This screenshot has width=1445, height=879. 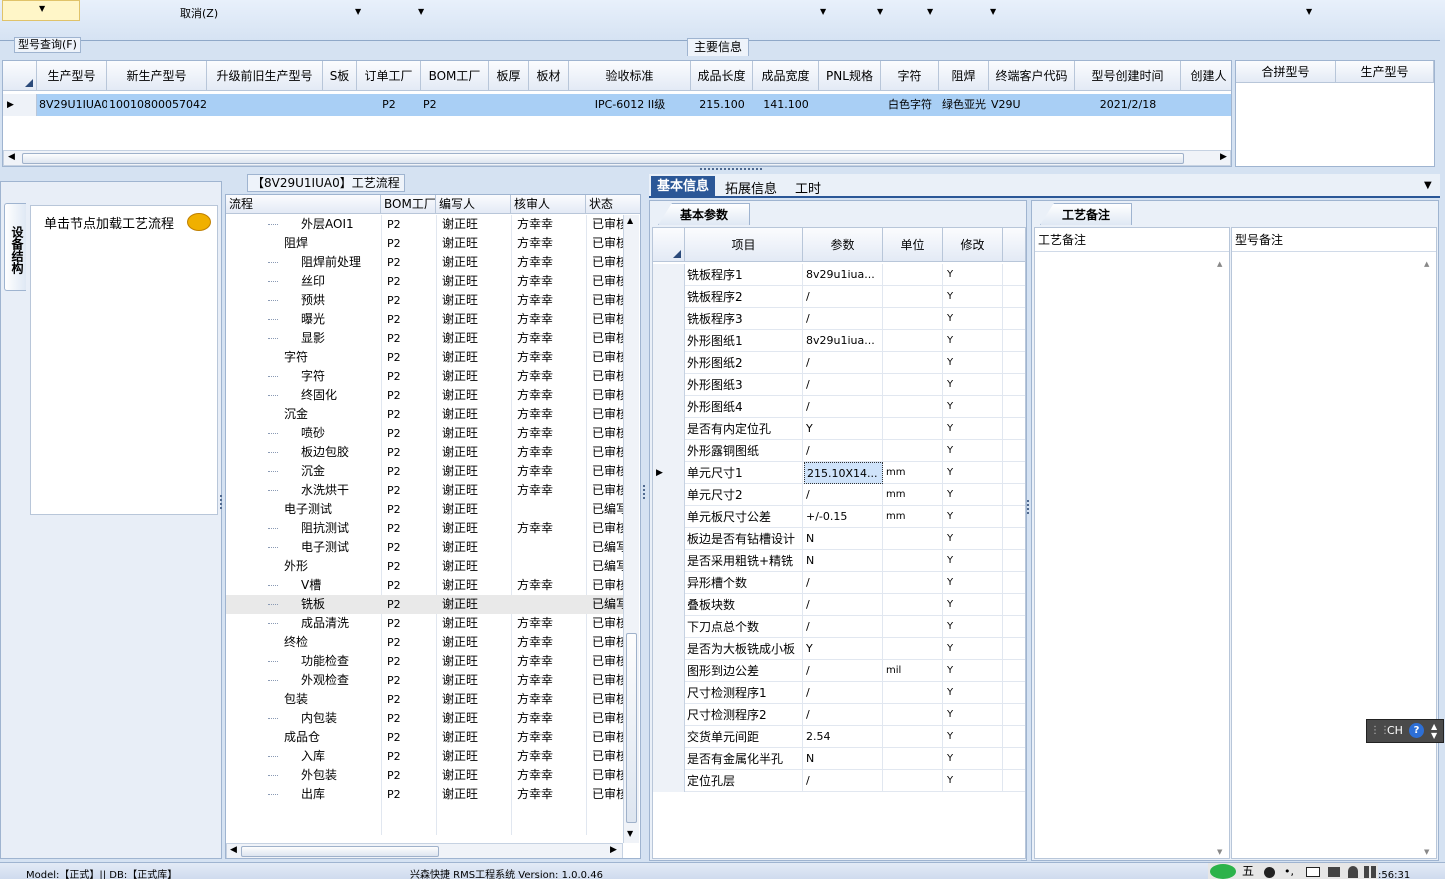 I want to click on tree-node: −沉金P2谢正旺方幸幸已审核, so click(x=424, y=414).